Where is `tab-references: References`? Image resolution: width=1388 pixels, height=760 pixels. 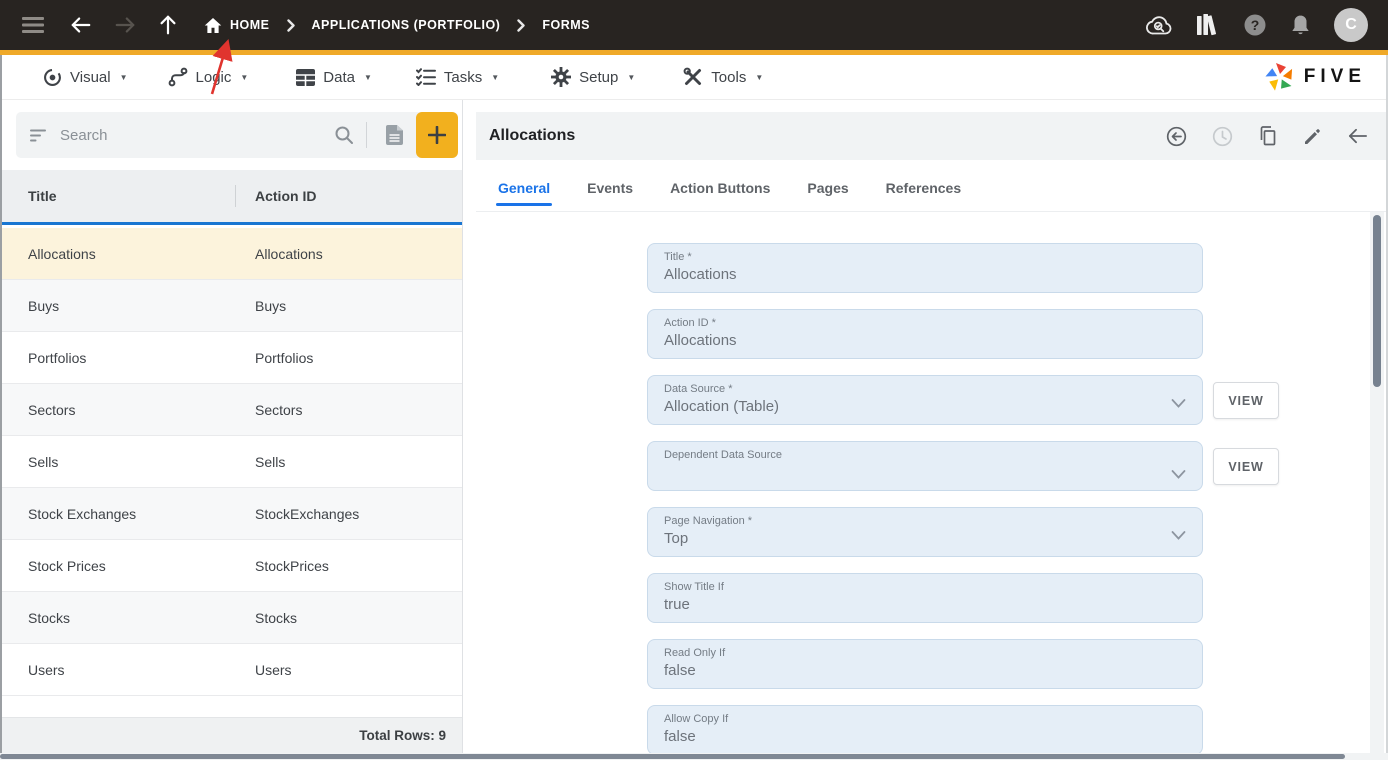
tab-references: References is located at coordinates (924, 195).